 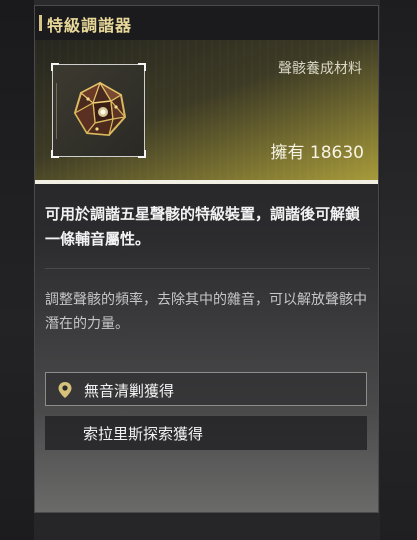 I want to click on source-label: 無音清剿獲得, so click(x=129, y=391).